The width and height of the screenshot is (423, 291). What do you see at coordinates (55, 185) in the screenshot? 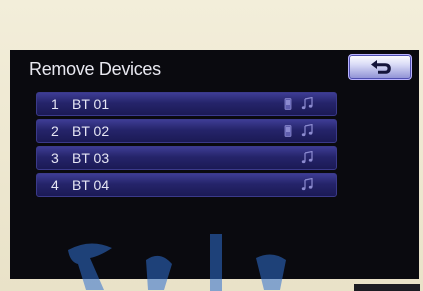
I see `device-number: 4` at bounding box center [55, 185].